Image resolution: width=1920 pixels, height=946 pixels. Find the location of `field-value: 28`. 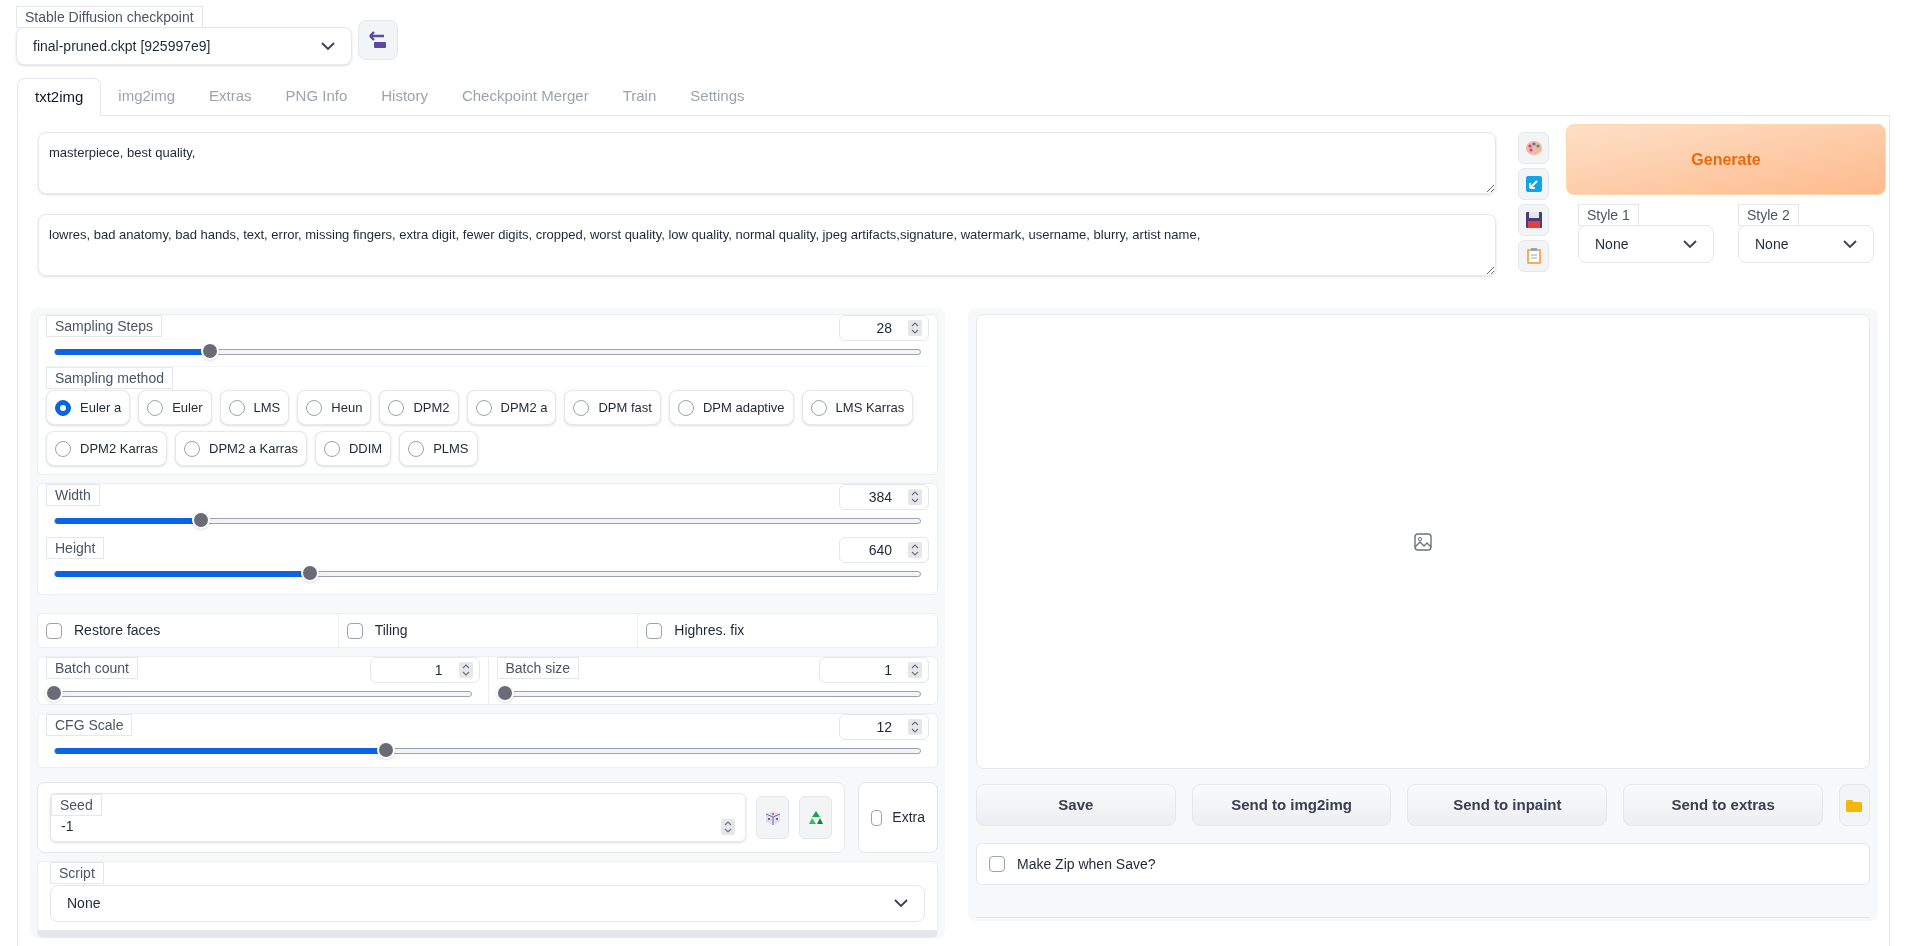

field-value: 28 is located at coordinates (884, 328).